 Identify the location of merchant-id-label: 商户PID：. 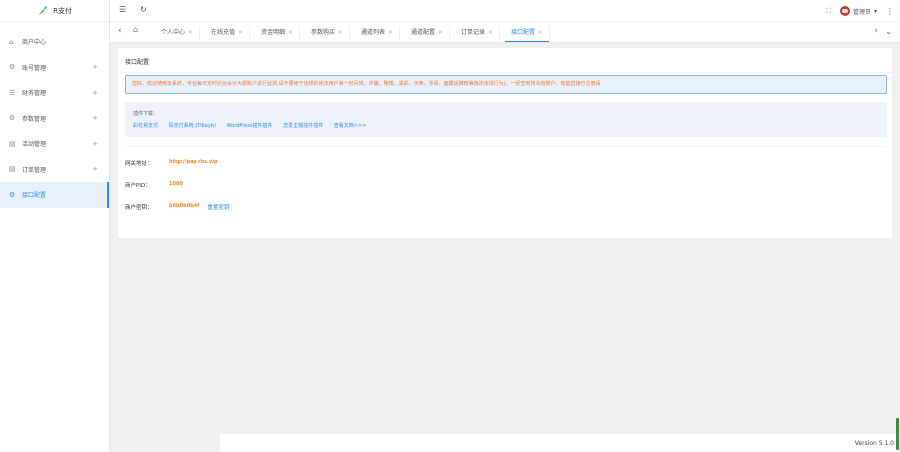
(138, 186).